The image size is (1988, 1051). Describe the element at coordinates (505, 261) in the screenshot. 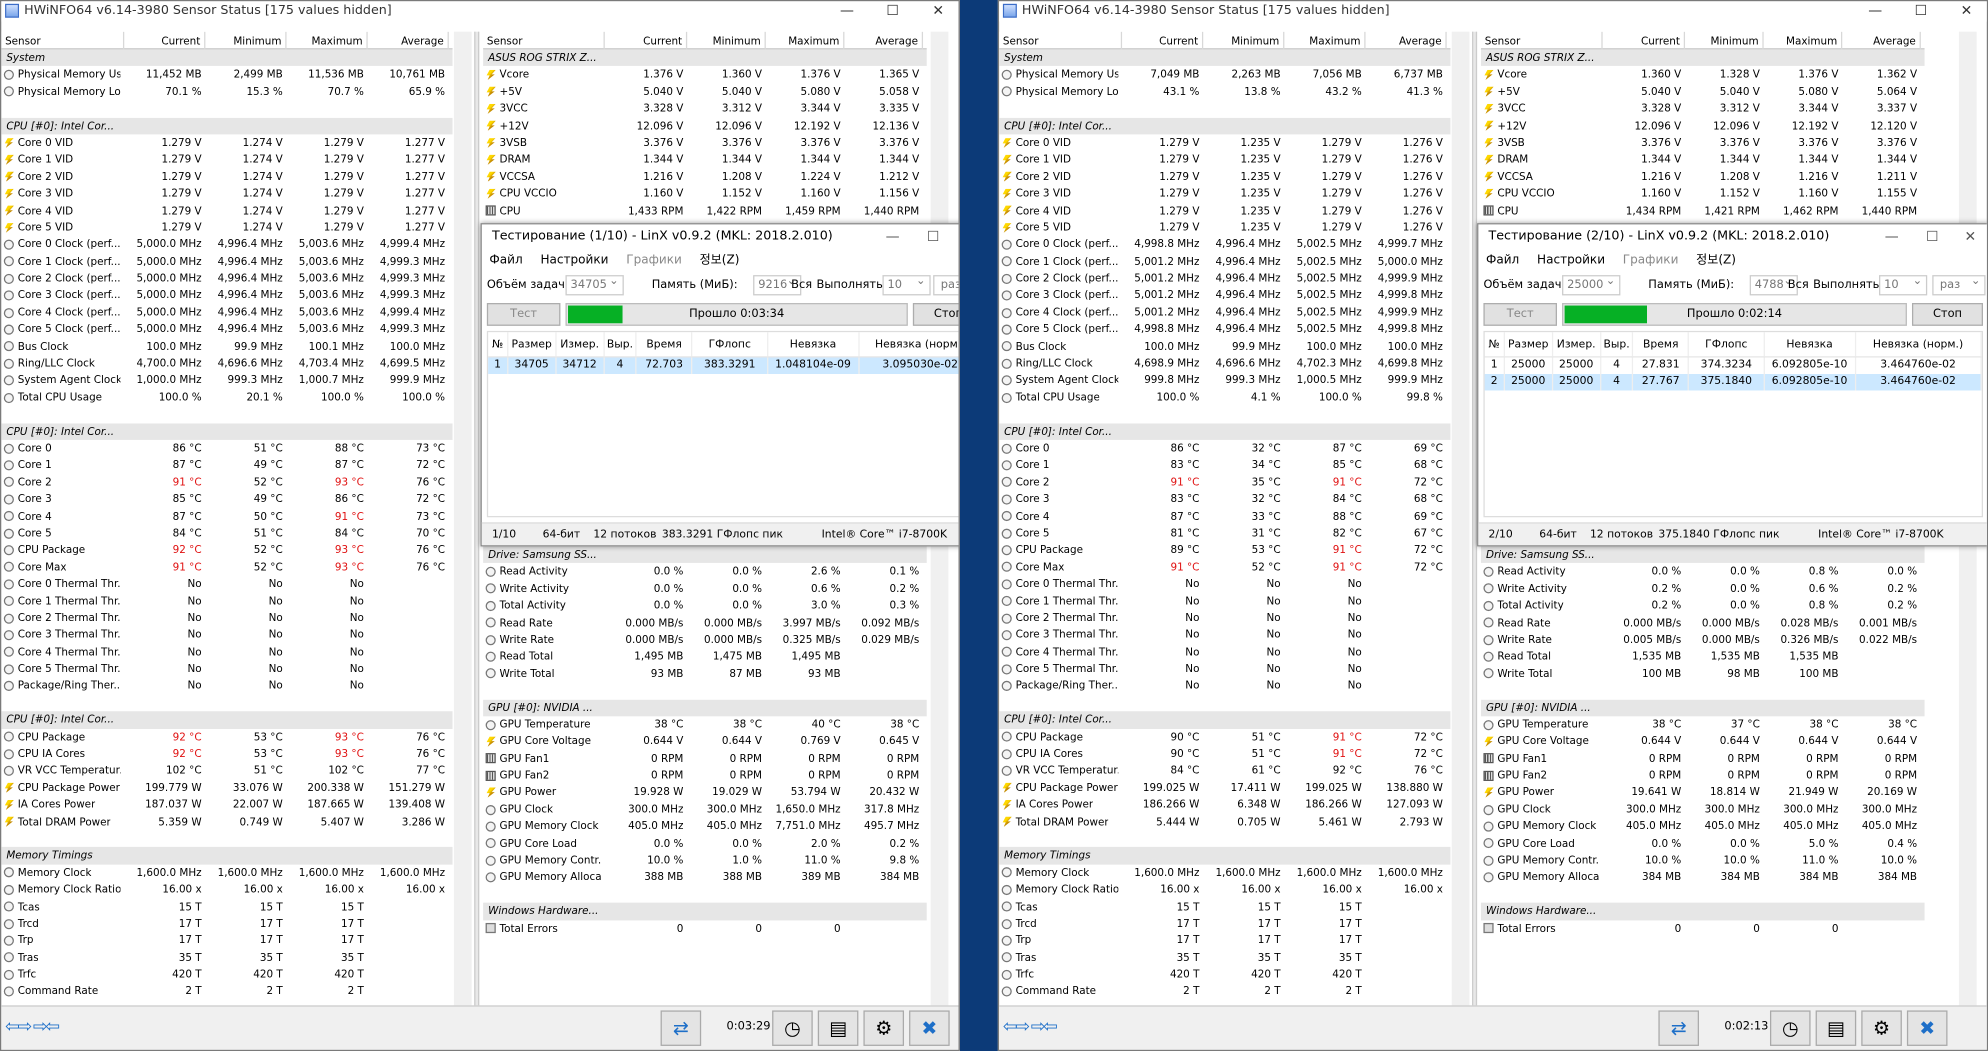

I see `menu-item-0: Файл` at that location.